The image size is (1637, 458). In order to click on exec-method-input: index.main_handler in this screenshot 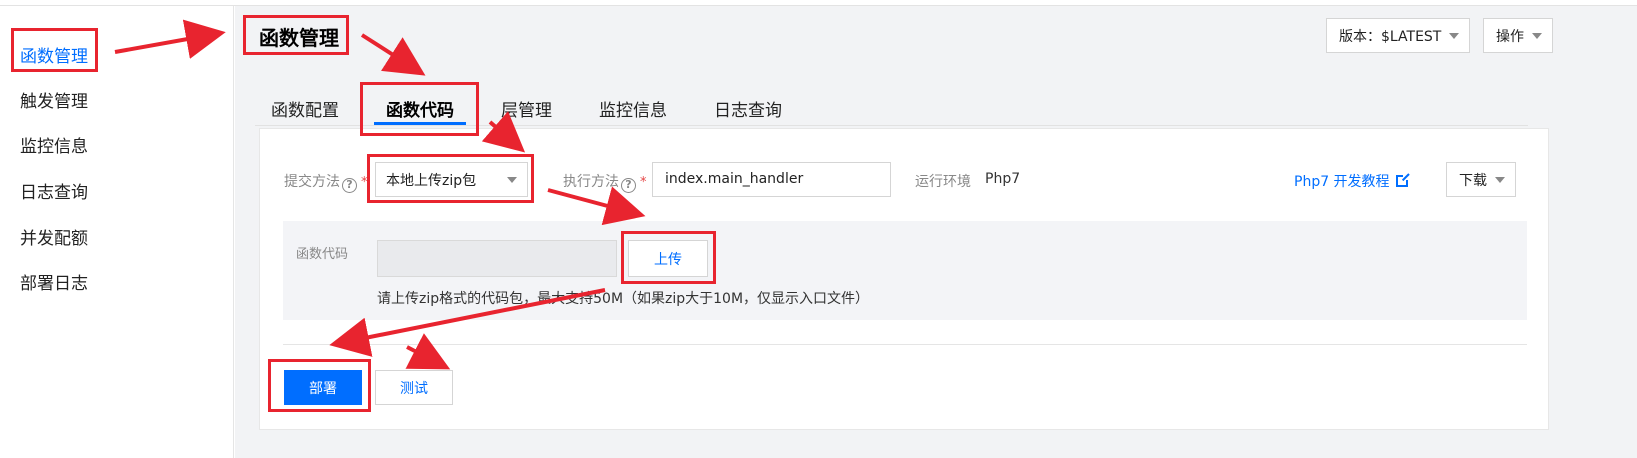, I will do `click(771, 179)`.